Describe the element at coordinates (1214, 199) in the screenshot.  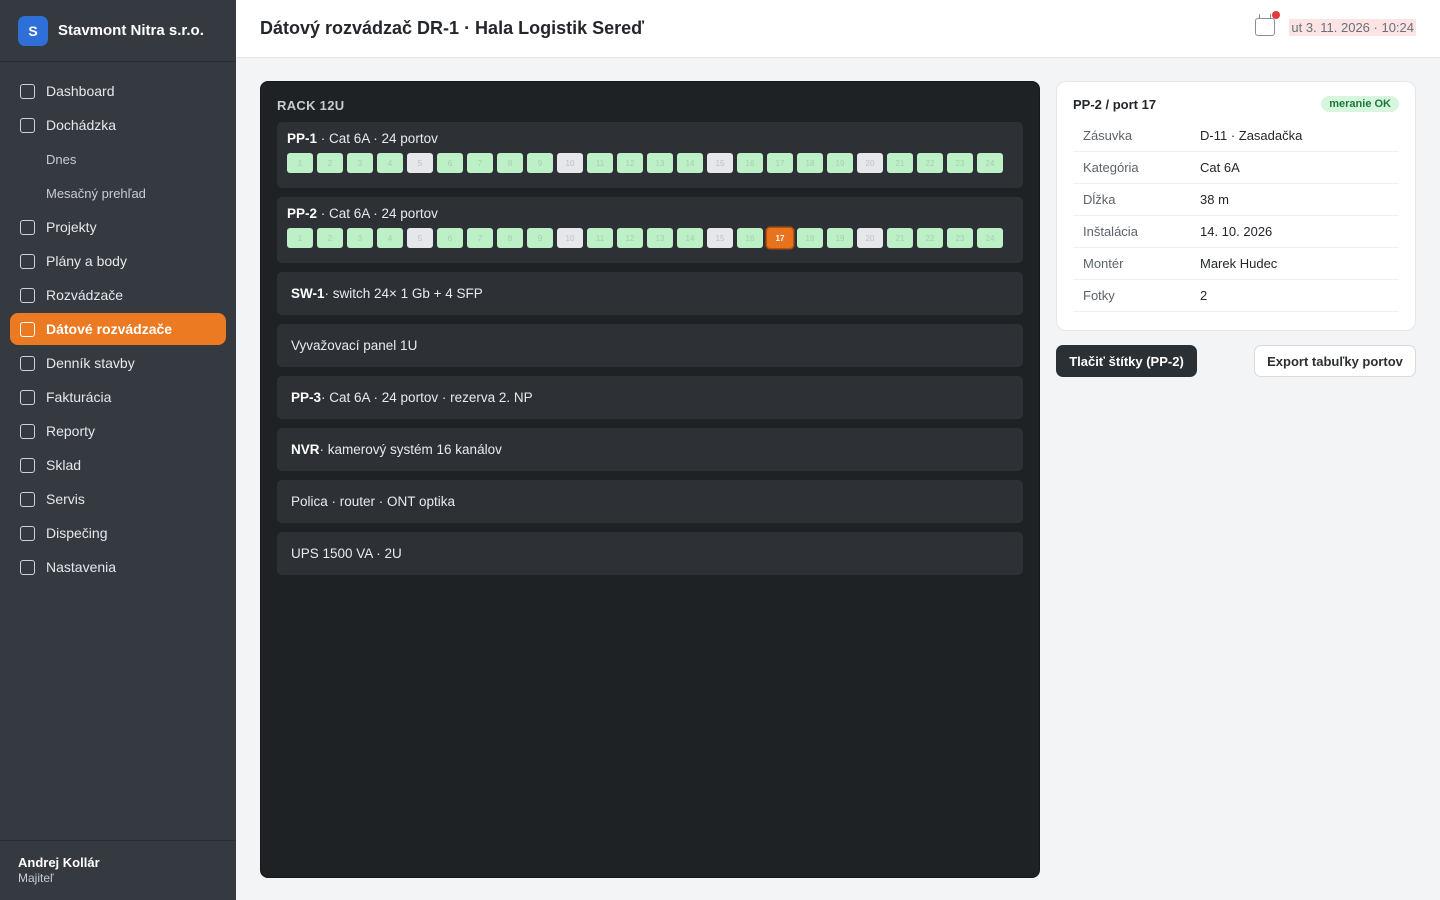
I see `detail-value: 38 m` at that location.